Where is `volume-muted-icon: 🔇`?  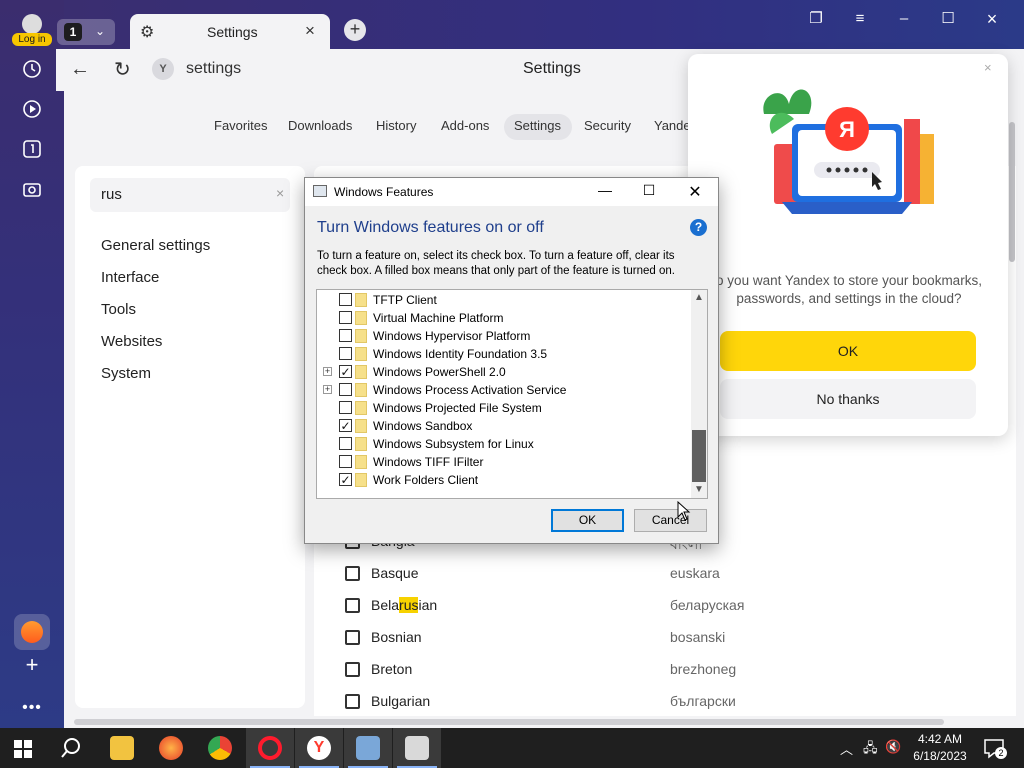
volume-muted-icon: 🔇 is located at coordinates (893, 747).